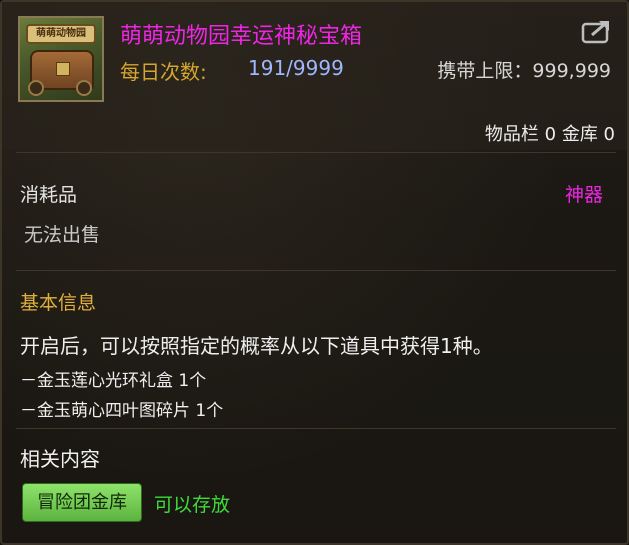 The width and height of the screenshot is (629, 545). I want to click on item-category: 消耗品, so click(49, 195).